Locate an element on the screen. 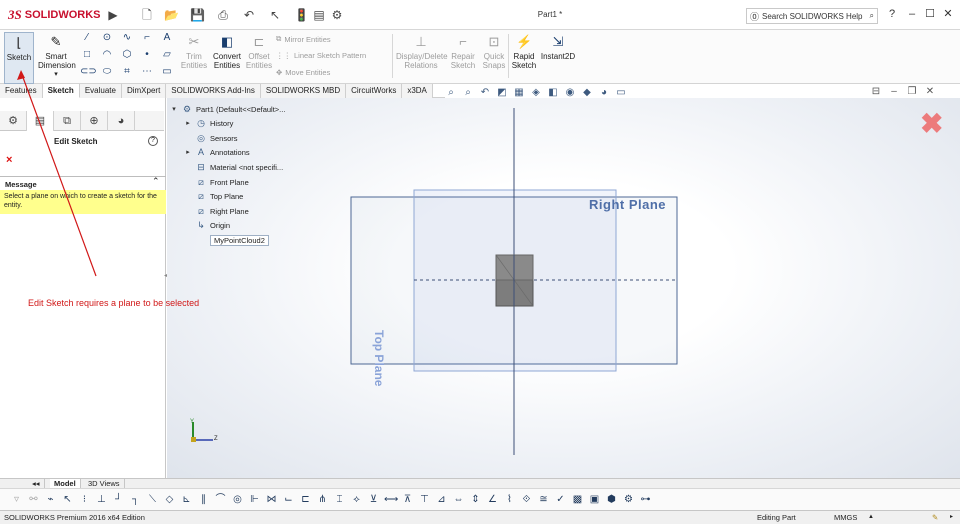 This screenshot has height=524, width=960. tab-solidworks-add-ins: SOLIDWORKS Add-Ins is located at coordinates (213, 91).